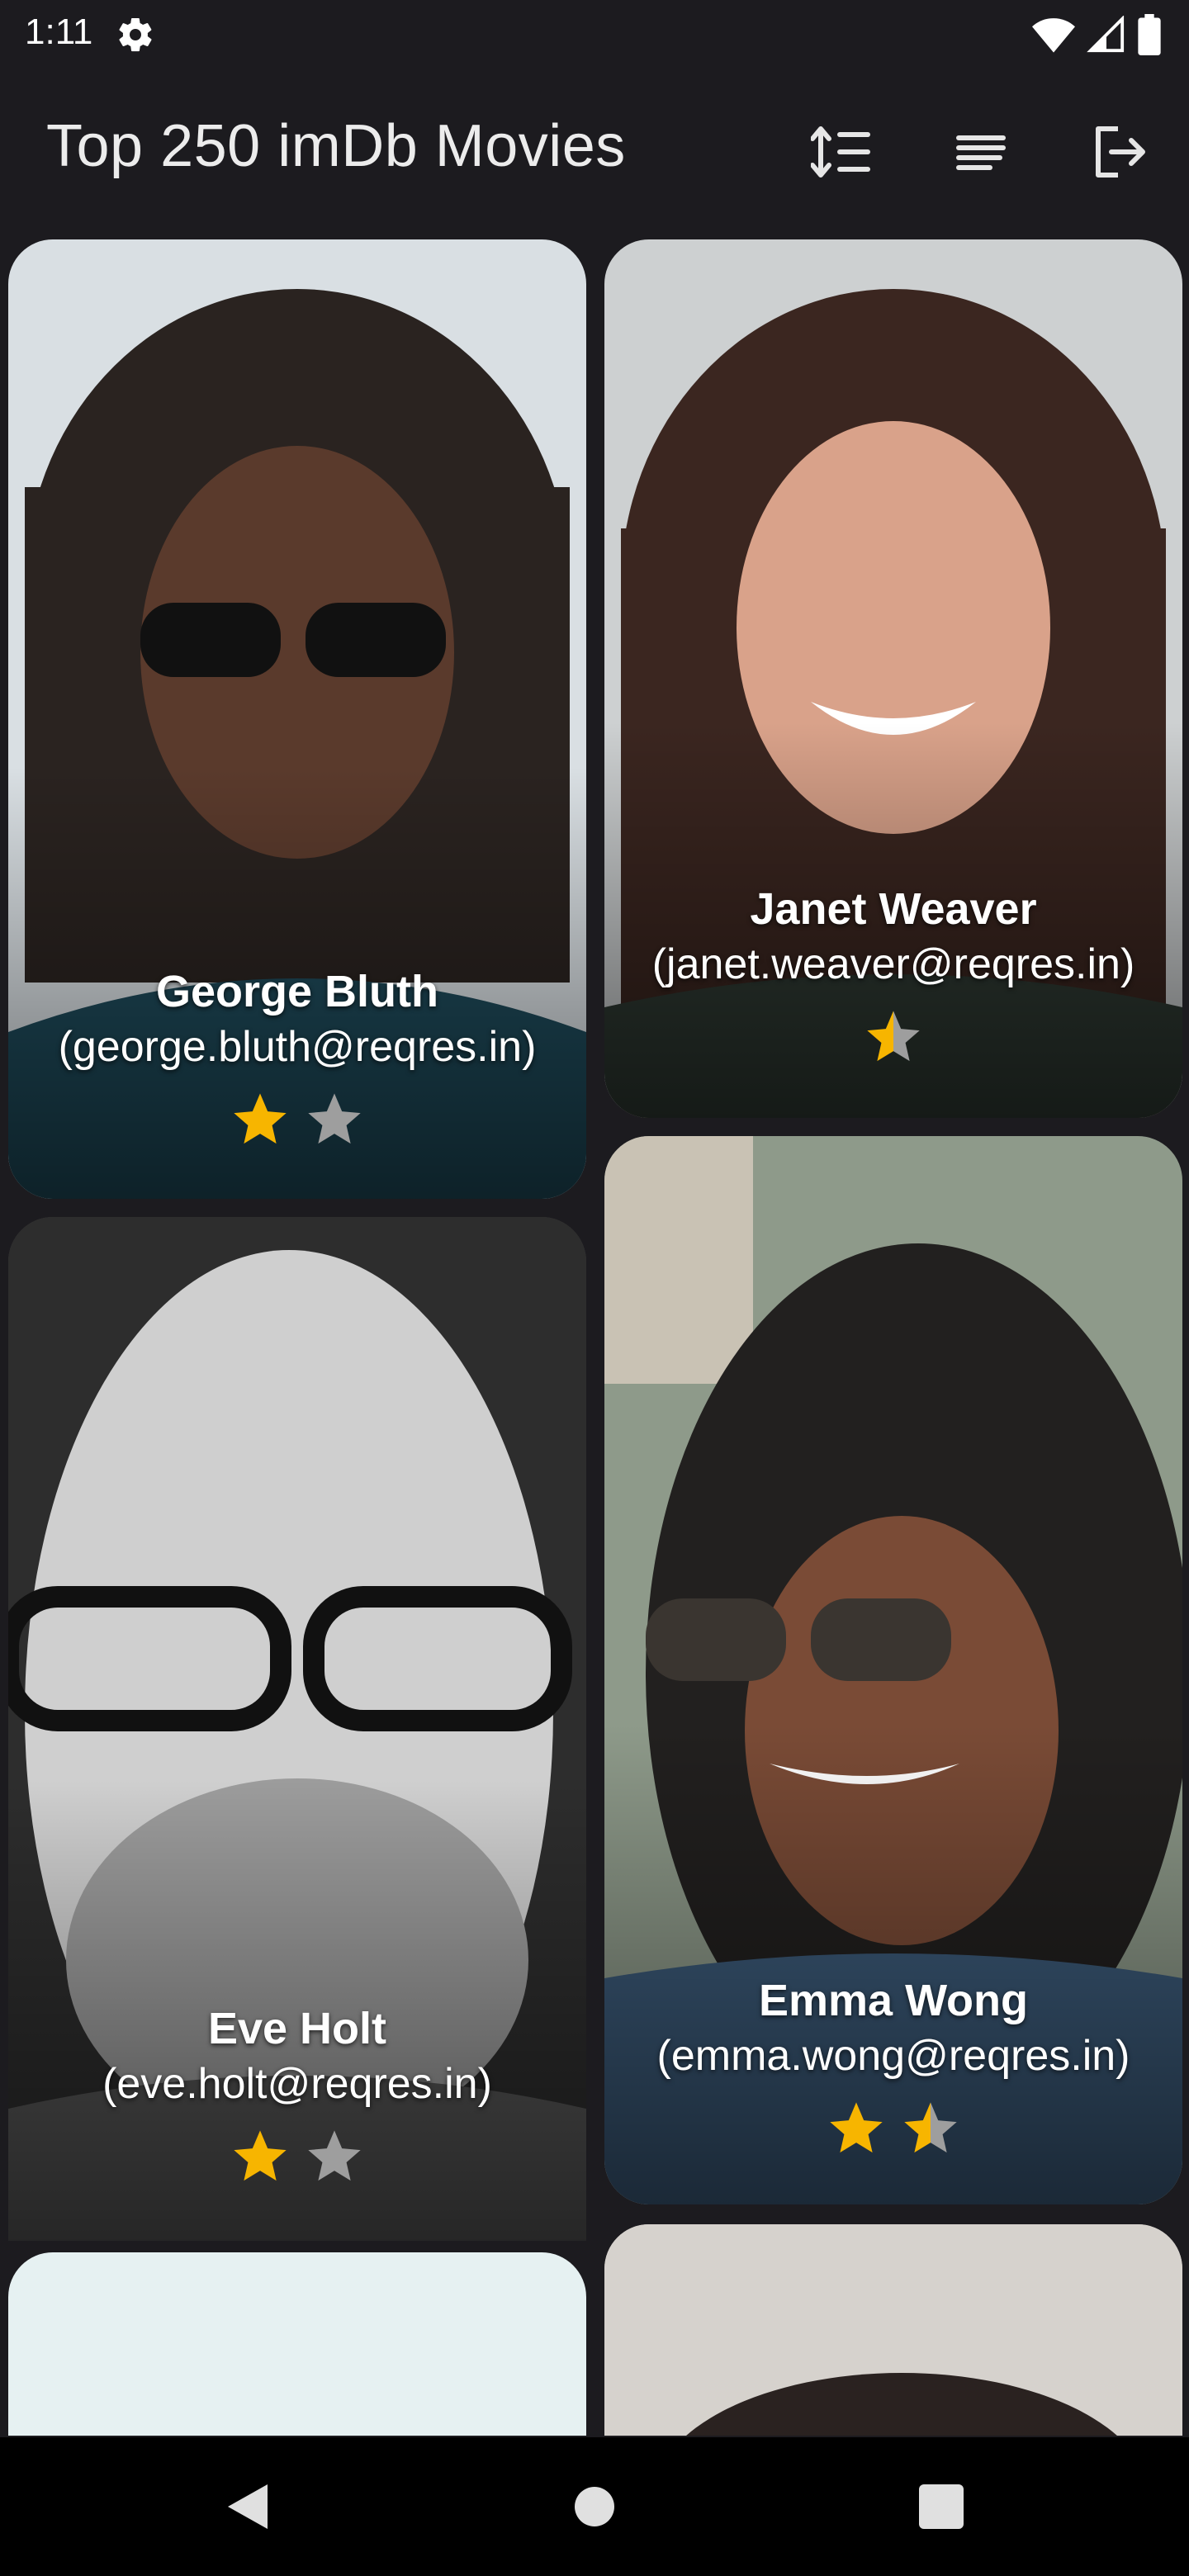  I want to click on logout-button, so click(1119, 152).